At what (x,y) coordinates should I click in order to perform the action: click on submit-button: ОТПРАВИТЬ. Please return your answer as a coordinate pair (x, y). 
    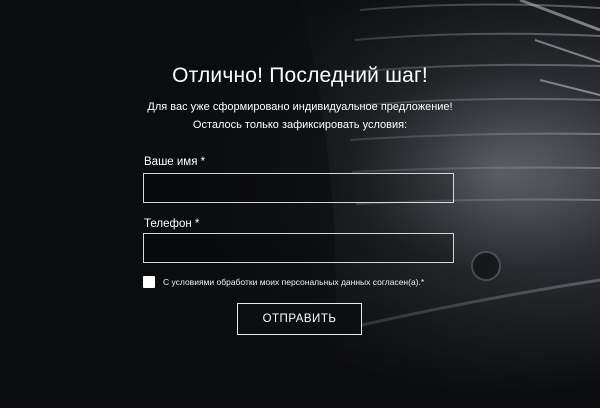
    Looking at the image, I should click on (299, 319).